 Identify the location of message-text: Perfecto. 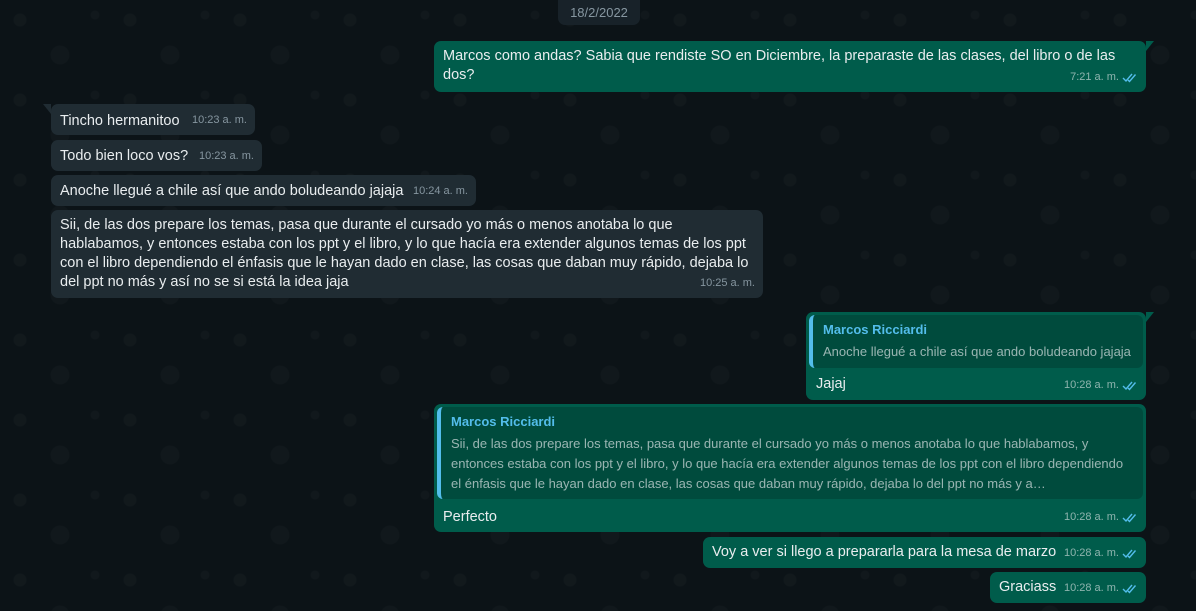
(470, 517).